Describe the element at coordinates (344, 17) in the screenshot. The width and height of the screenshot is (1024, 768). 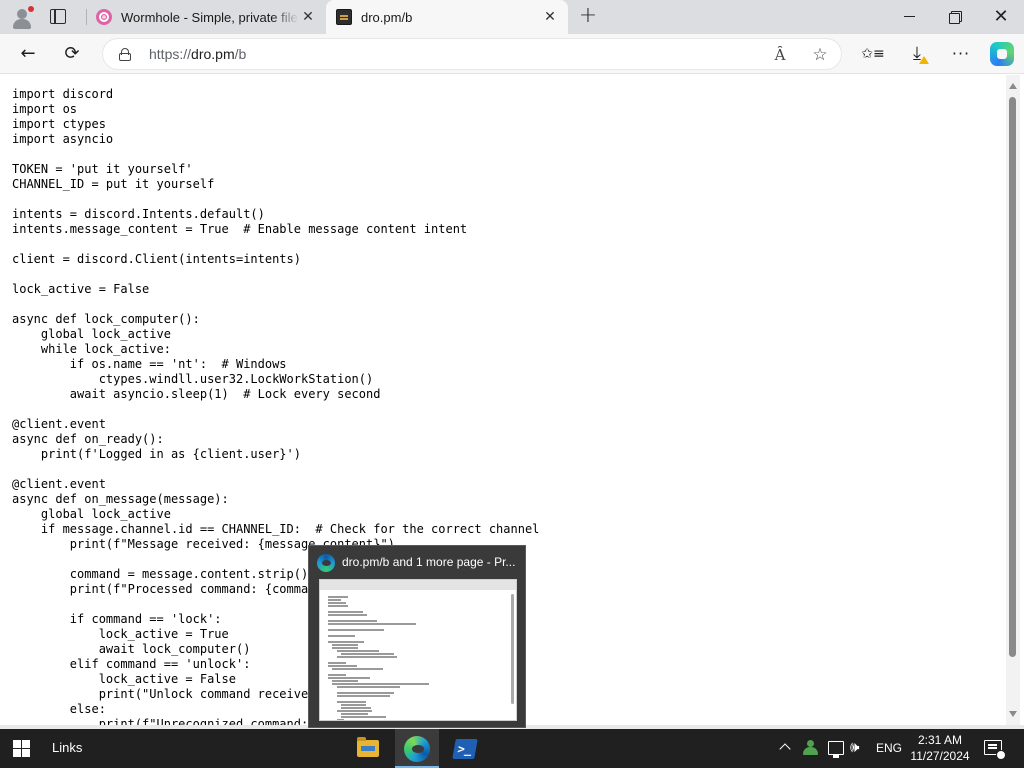
I see `dro-pm-icon` at that location.